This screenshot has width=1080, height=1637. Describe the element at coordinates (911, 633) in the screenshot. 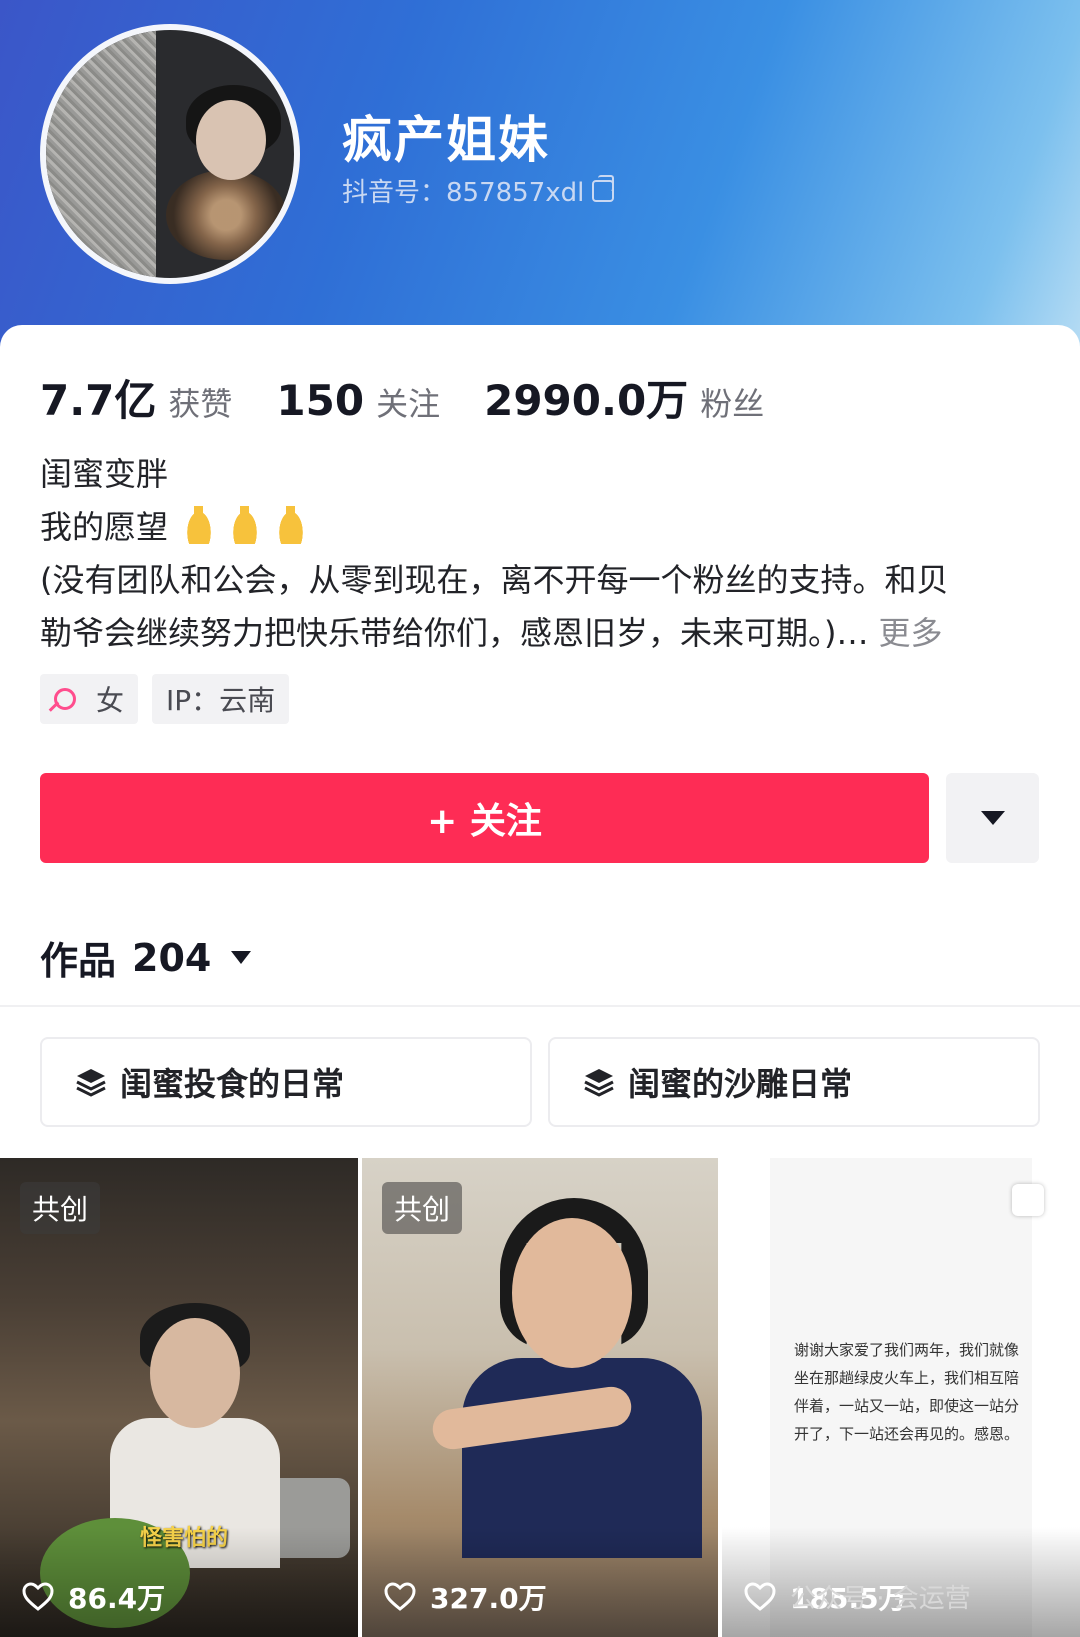

I see `bio-more-link: 更多` at that location.